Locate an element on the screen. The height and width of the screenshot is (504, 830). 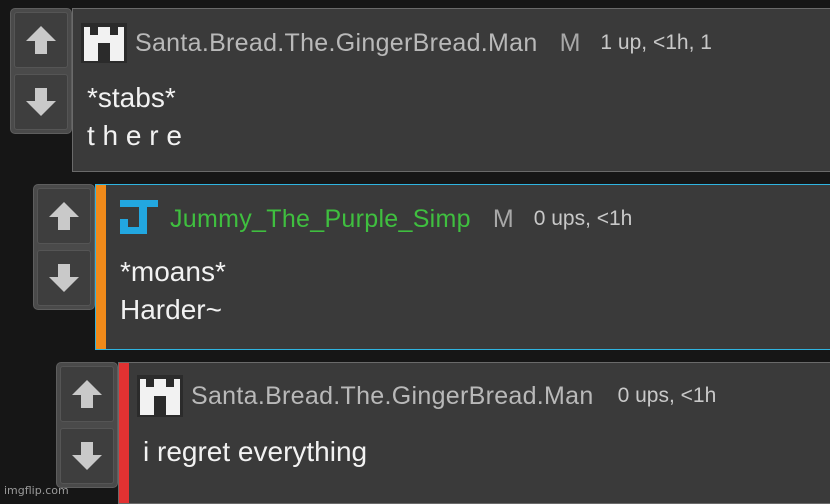
comment-line: t h e r e is located at coordinates (134, 135).